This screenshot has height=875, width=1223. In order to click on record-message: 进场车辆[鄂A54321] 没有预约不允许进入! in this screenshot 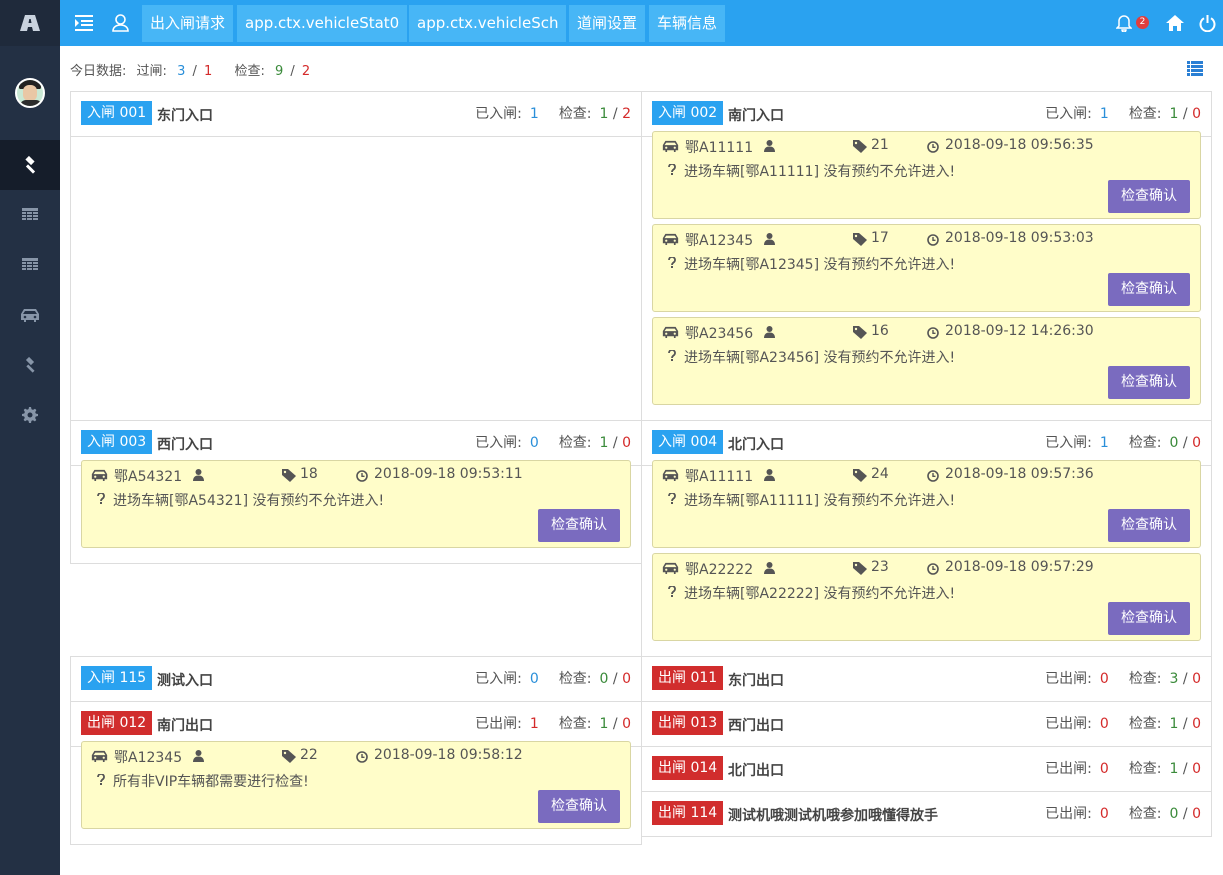, I will do `click(249, 501)`.